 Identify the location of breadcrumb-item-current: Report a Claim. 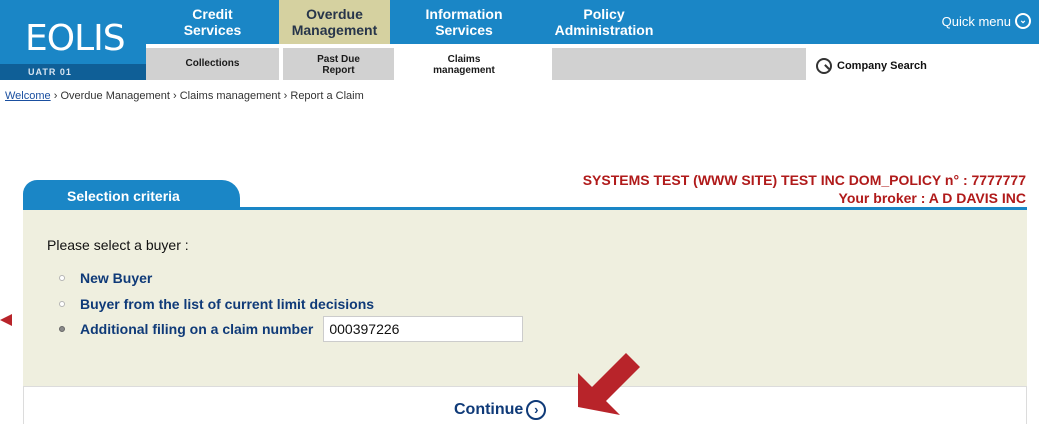
(327, 96).